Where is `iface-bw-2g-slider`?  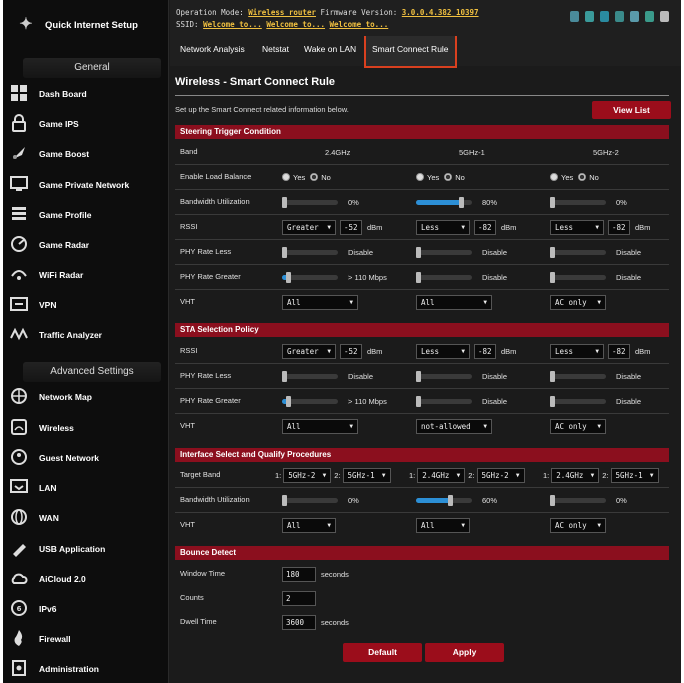 iface-bw-2g-slider is located at coordinates (310, 500).